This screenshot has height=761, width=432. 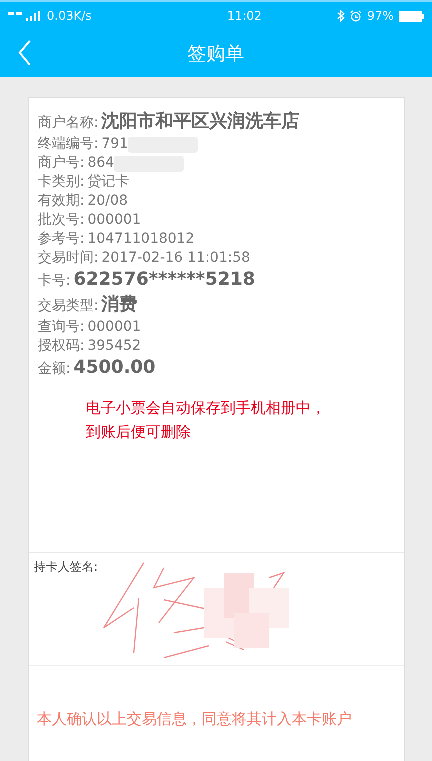 I want to click on field-label: 交易类型:, so click(x=68, y=306).